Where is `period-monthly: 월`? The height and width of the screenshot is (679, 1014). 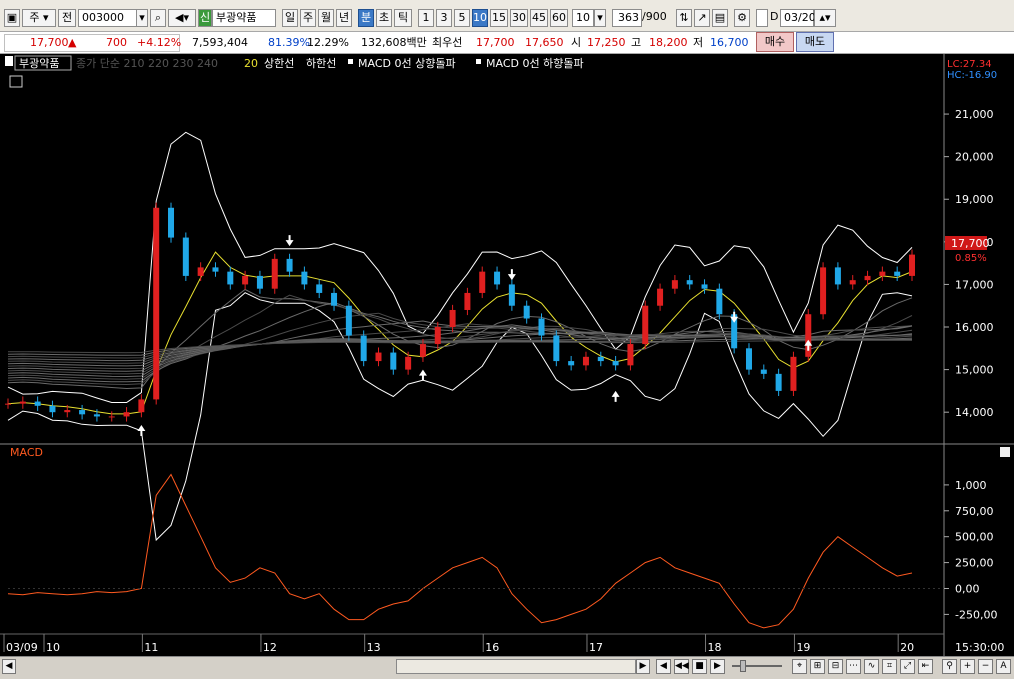 period-monthly: 월 is located at coordinates (326, 18).